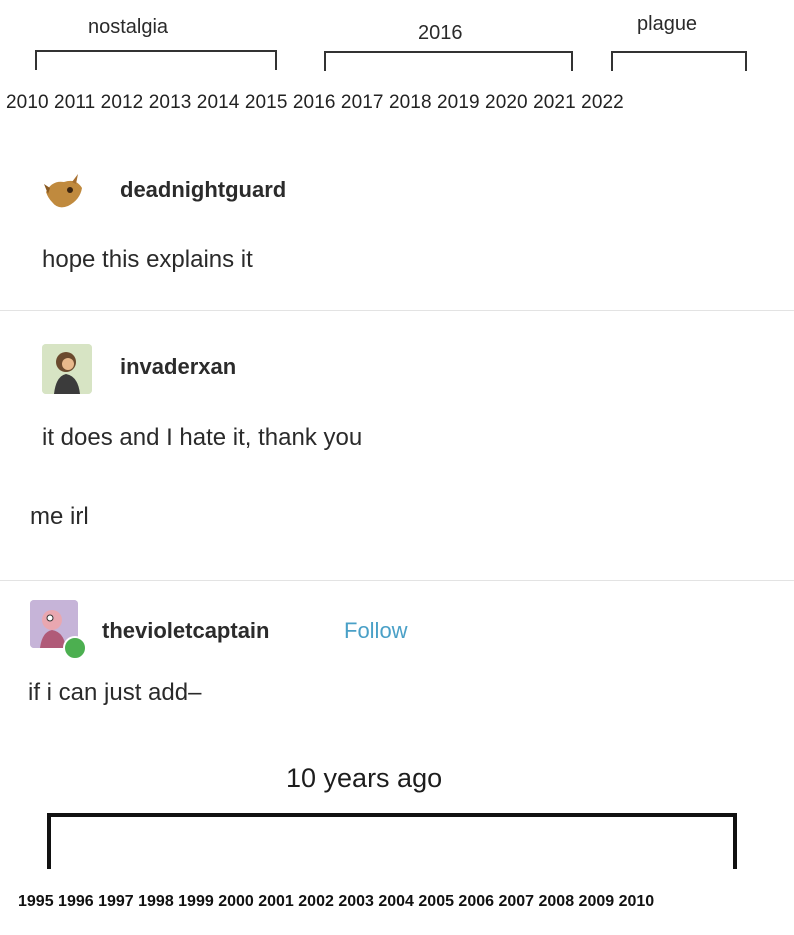 The height and width of the screenshot is (935, 794). What do you see at coordinates (156, 60) in the screenshot?
I see `bracket-nostalgia` at bounding box center [156, 60].